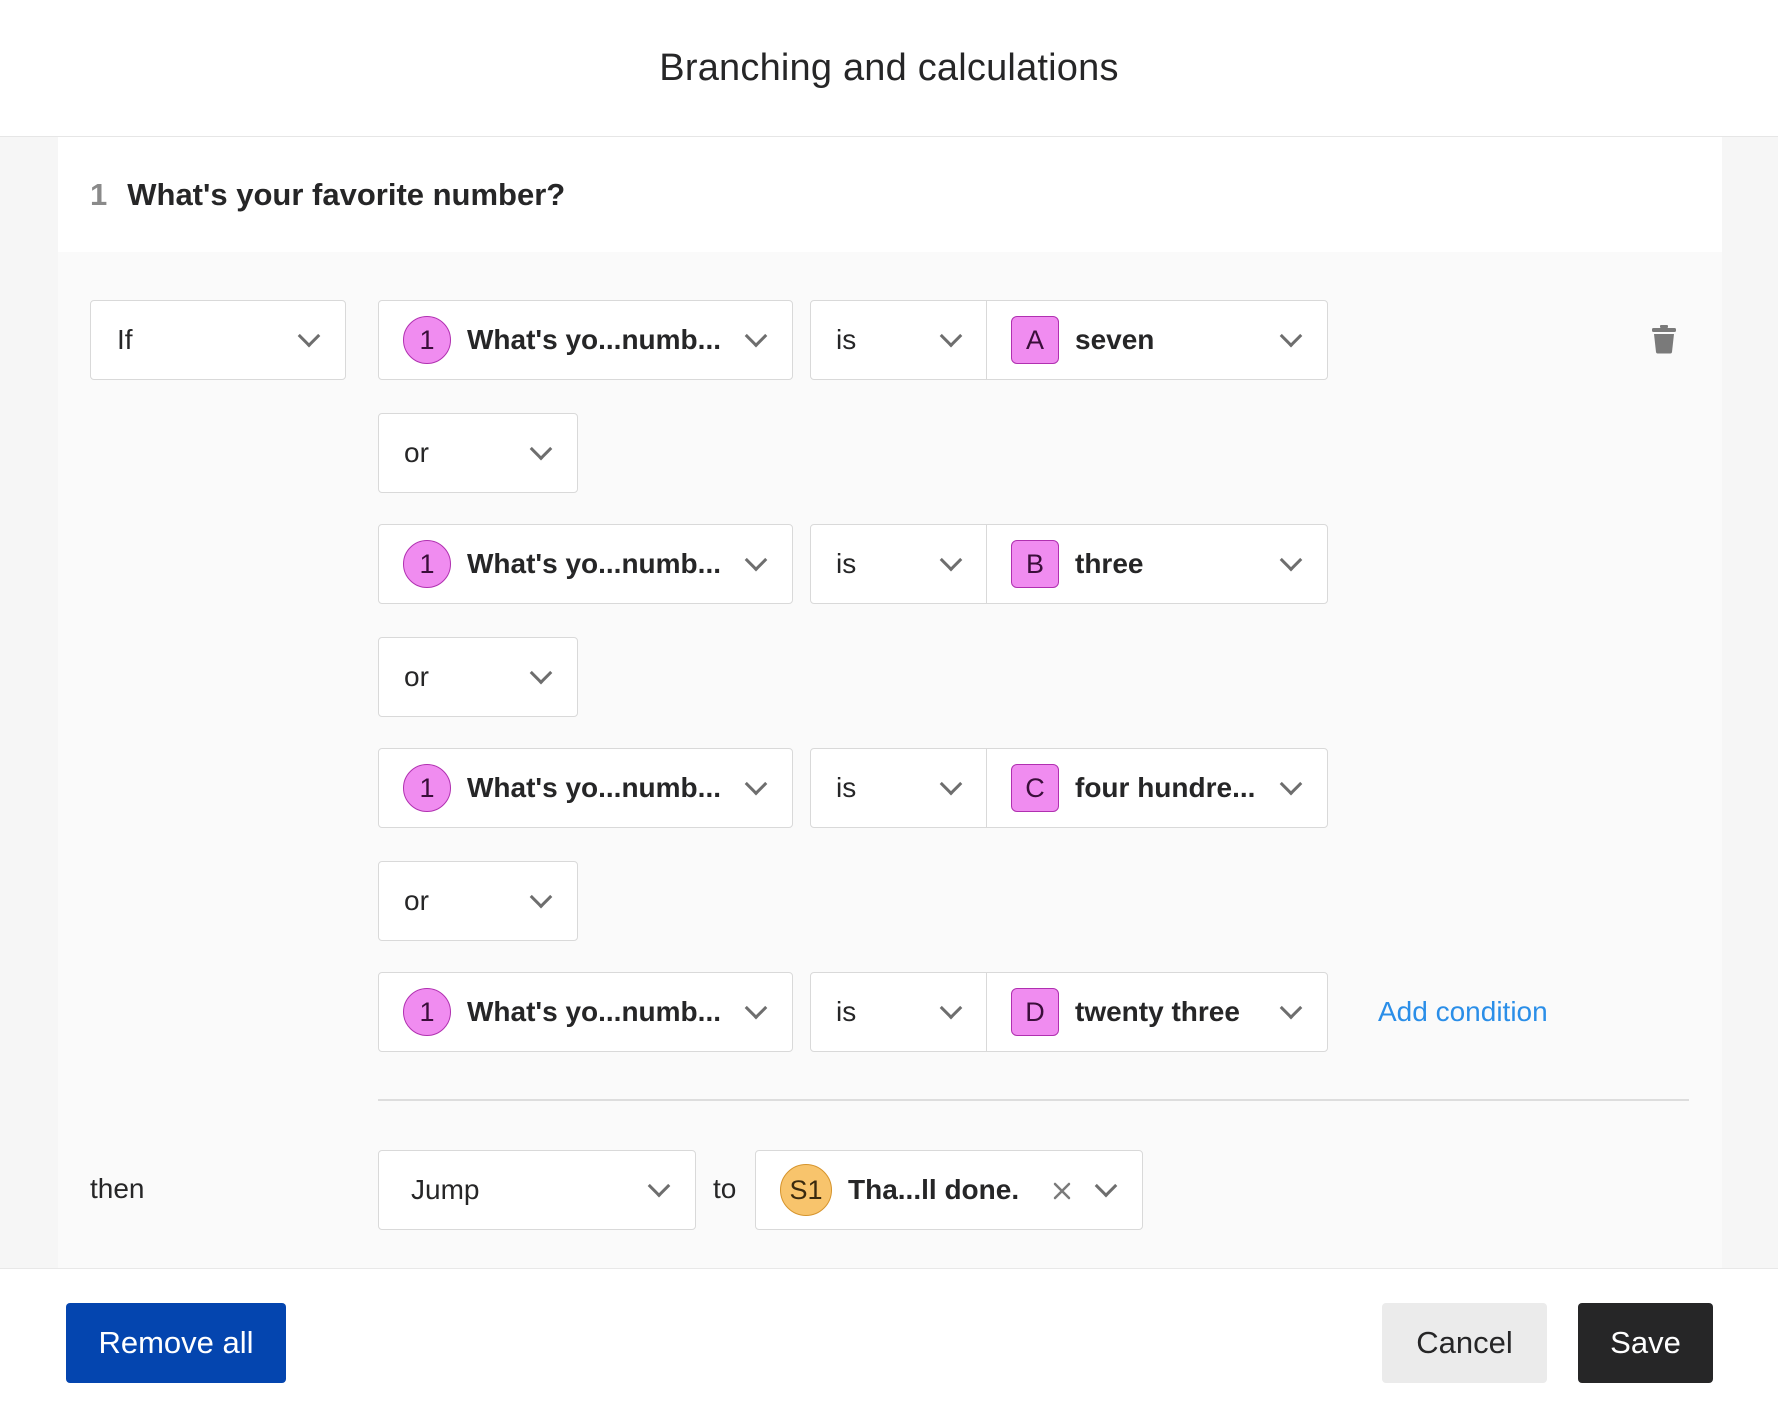  Describe the element at coordinates (1035, 340) in the screenshot. I see `choice-badge: A` at that location.